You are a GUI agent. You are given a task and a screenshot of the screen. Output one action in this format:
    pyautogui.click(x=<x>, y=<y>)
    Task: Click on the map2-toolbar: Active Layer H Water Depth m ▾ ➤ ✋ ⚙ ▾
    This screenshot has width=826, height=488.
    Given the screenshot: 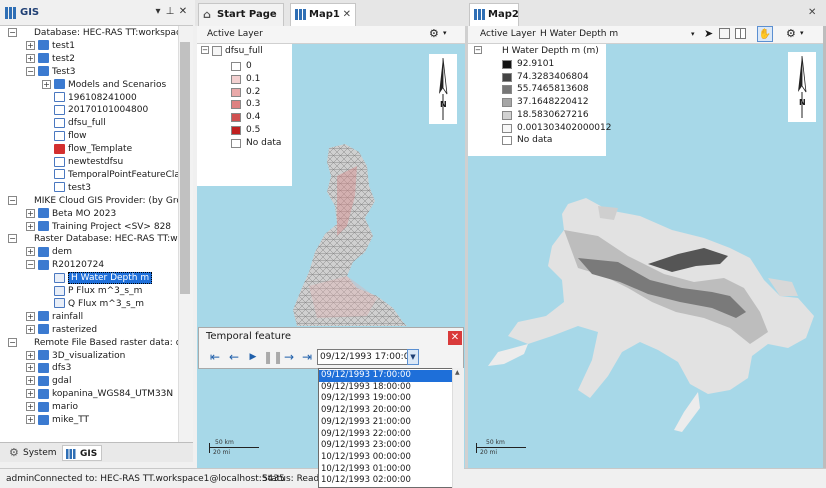 What is the action you would take?
    pyautogui.click(x=647, y=35)
    